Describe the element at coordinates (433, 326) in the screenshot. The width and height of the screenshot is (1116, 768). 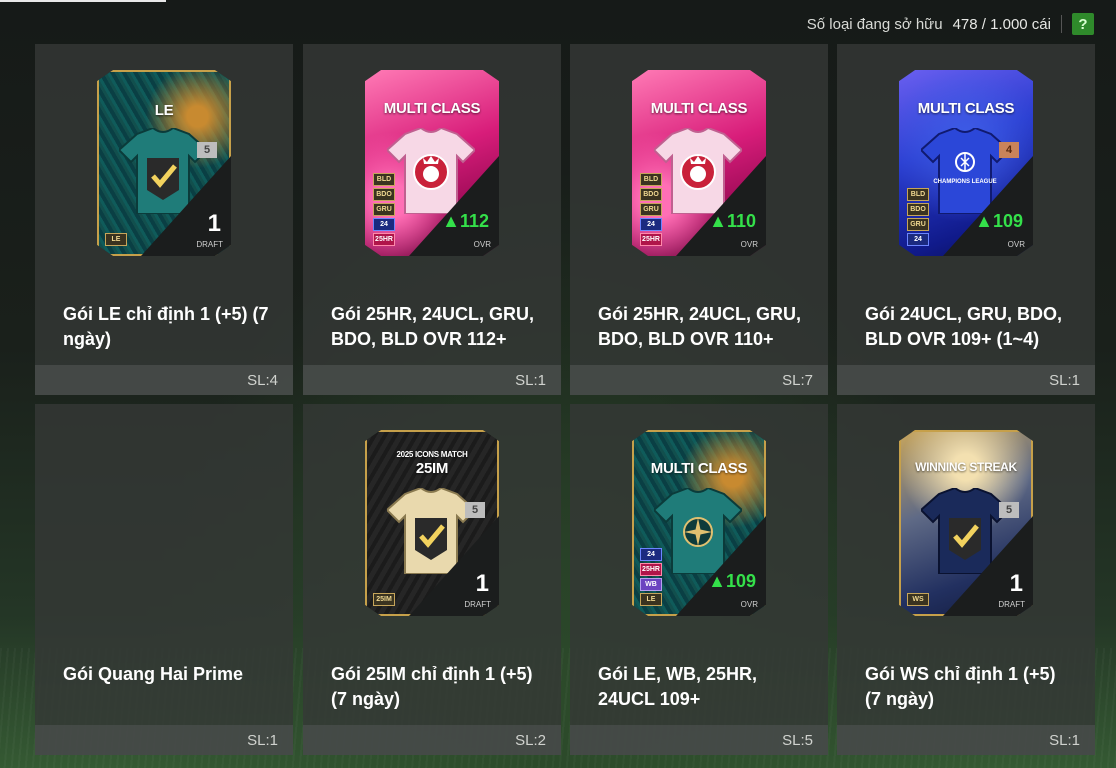
I see `pack-name: Gói 25HR, 24UCL, GRU, BDO, BLD OVR 112+` at that location.